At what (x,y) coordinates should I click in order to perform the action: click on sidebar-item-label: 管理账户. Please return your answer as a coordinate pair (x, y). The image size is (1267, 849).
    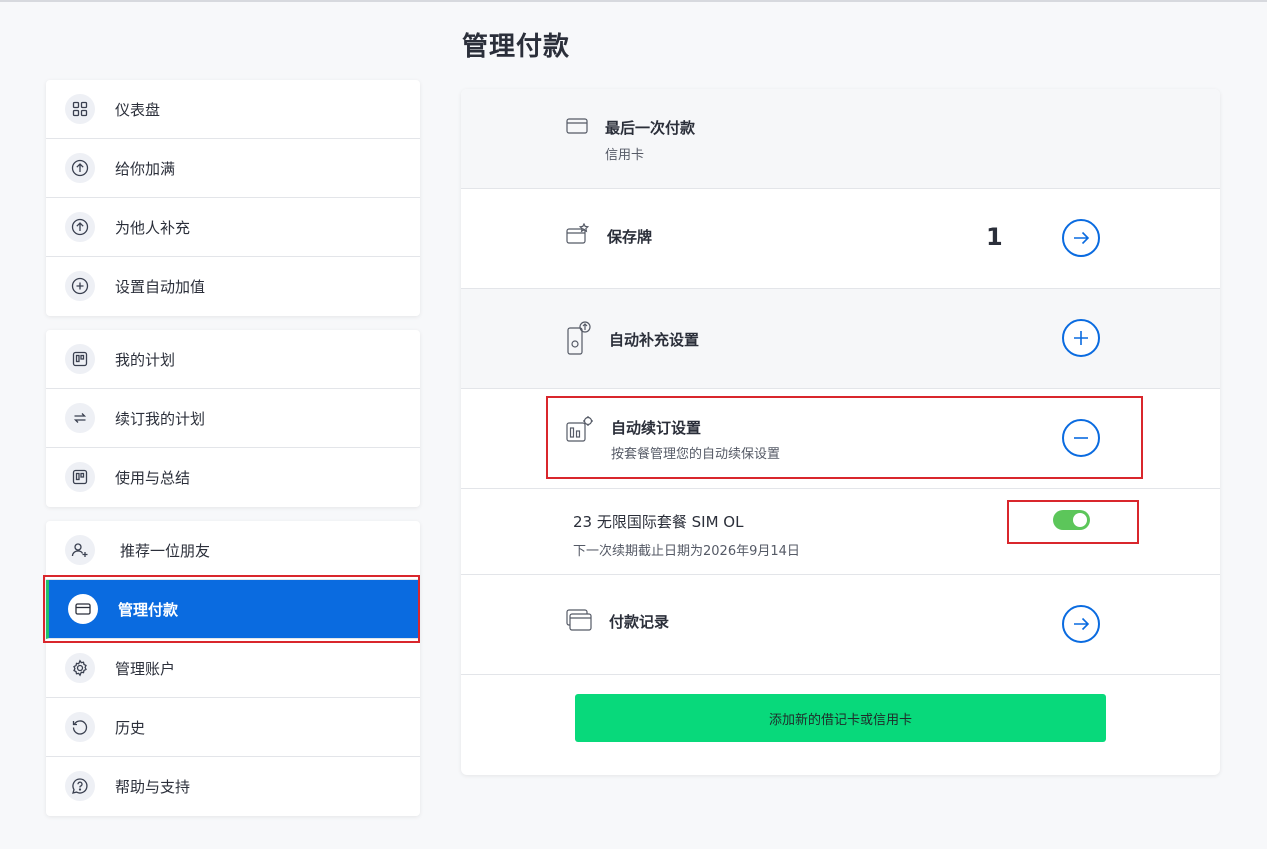
    Looking at the image, I should click on (145, 668).